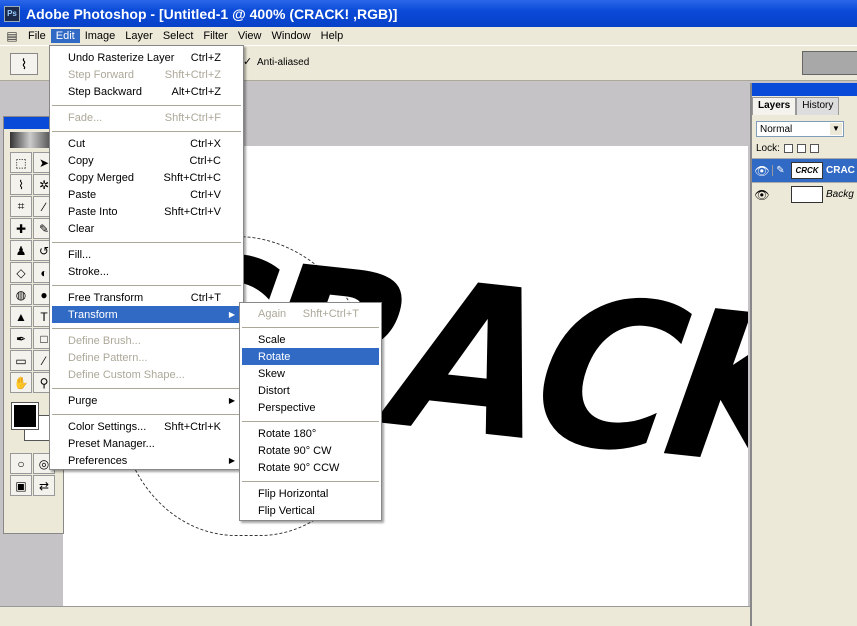 The width and height of the screenshot is (857, 626). Describe the element at coordinates (780, 170) in the screenshot. I see `brush-icon: ✎` at that location.